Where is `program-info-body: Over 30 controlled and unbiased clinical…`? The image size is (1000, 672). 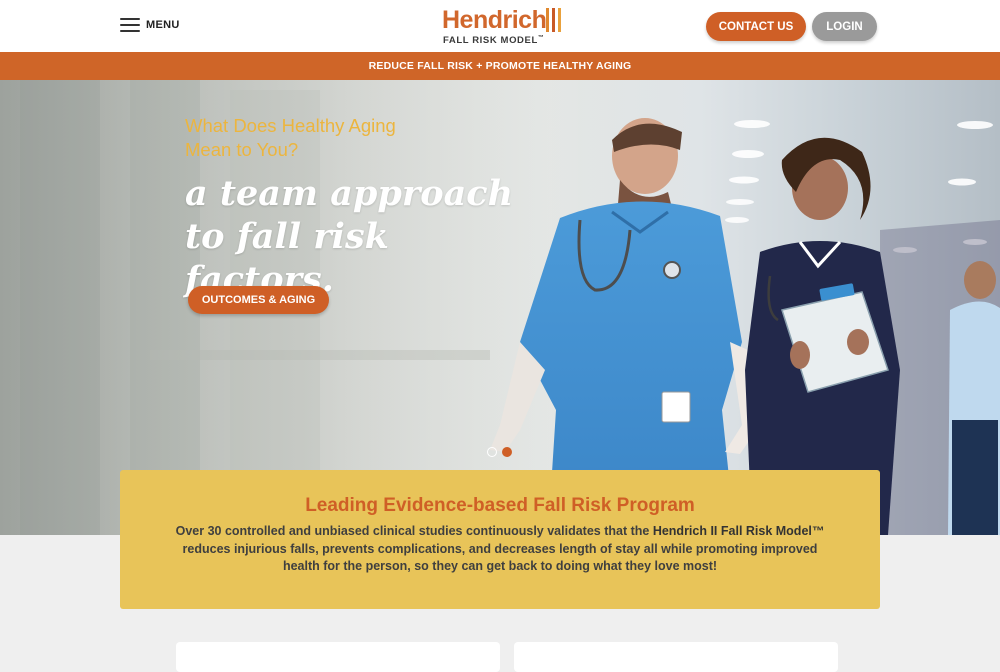
program-info-body: Over 30 controlled and unbiased clinical… is located at coordinates (500, 549).